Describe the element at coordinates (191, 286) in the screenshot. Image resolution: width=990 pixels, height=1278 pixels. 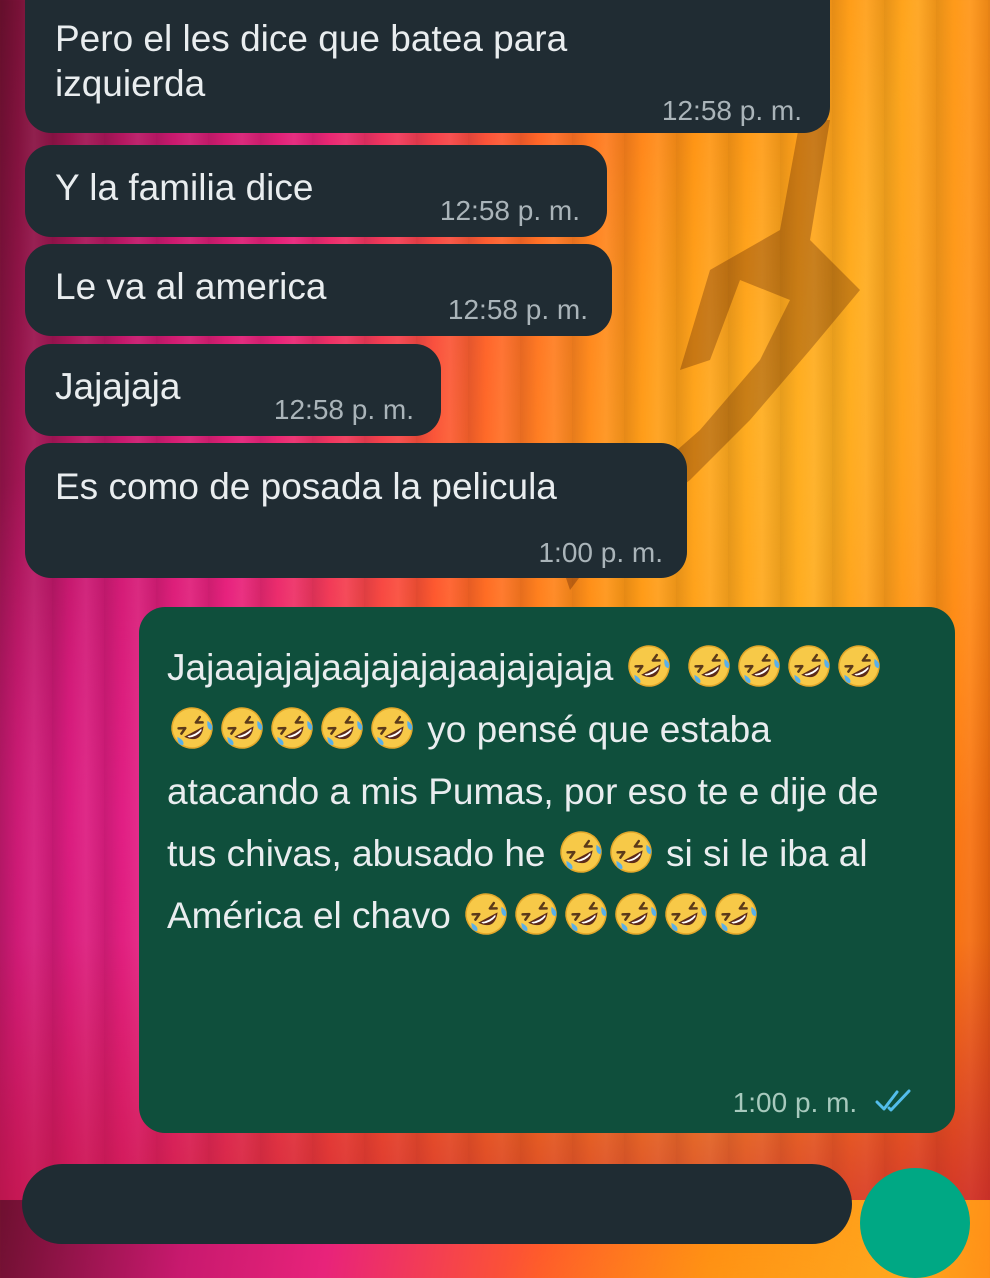
I see `message-text: Le va al america` at that location.